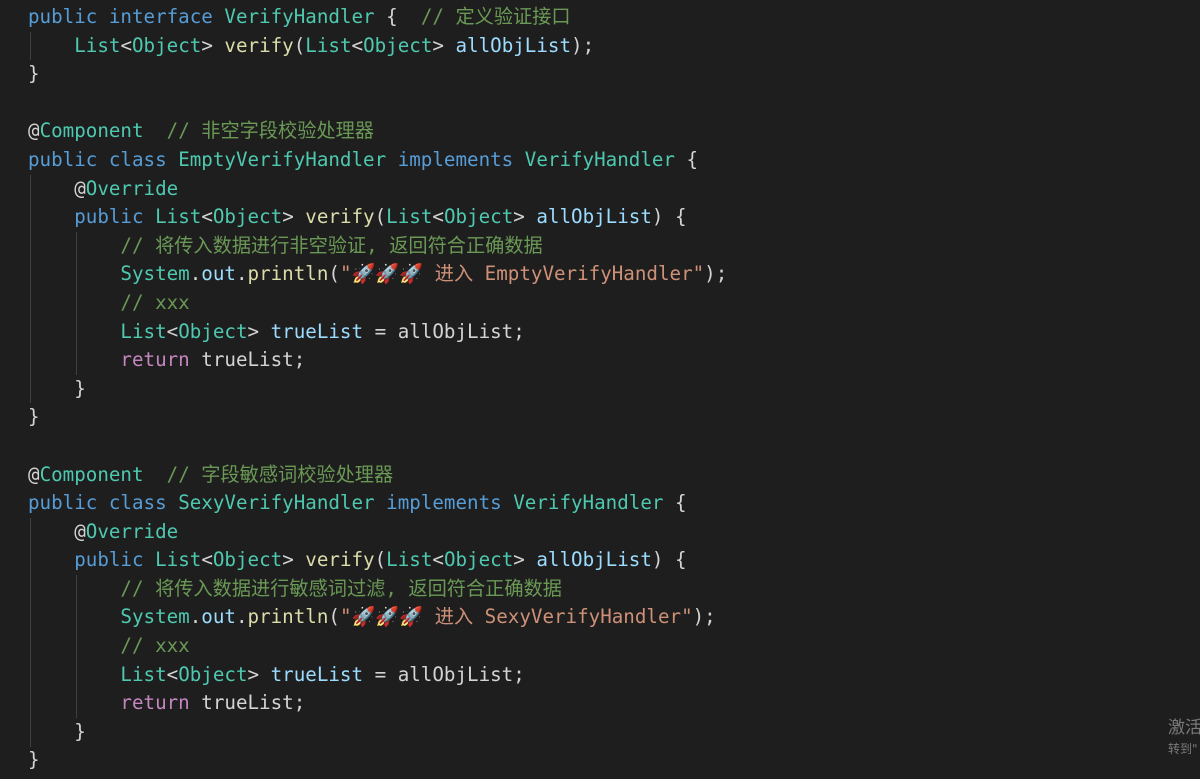 This screenshot has height=779, width=1200. What do you see at coordinates (155, 302) in the screenshot?
I see `code-token-cmt: // xxx` at bounding box center [155, 302].